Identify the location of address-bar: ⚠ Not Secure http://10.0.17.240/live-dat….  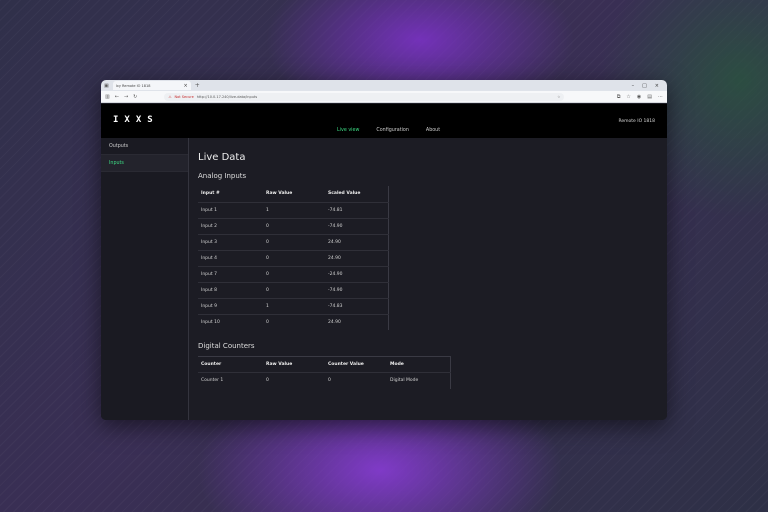
(364, 96).